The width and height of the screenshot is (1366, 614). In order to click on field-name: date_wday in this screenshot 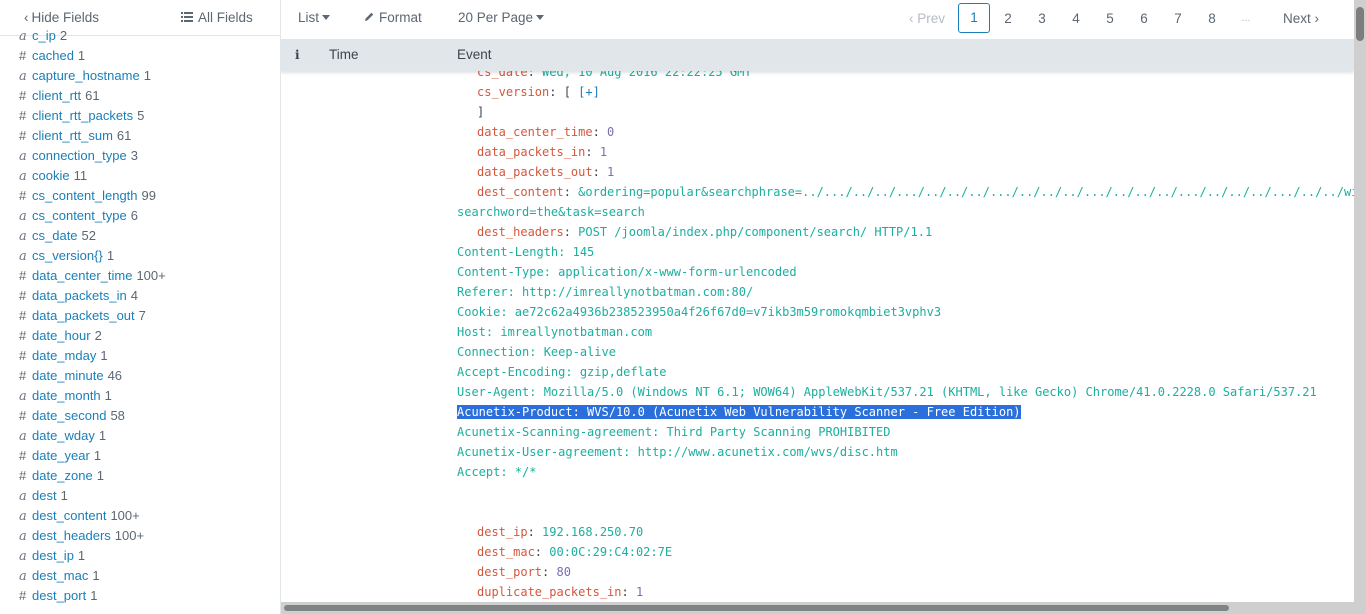, I will do `click(63, 435)`.